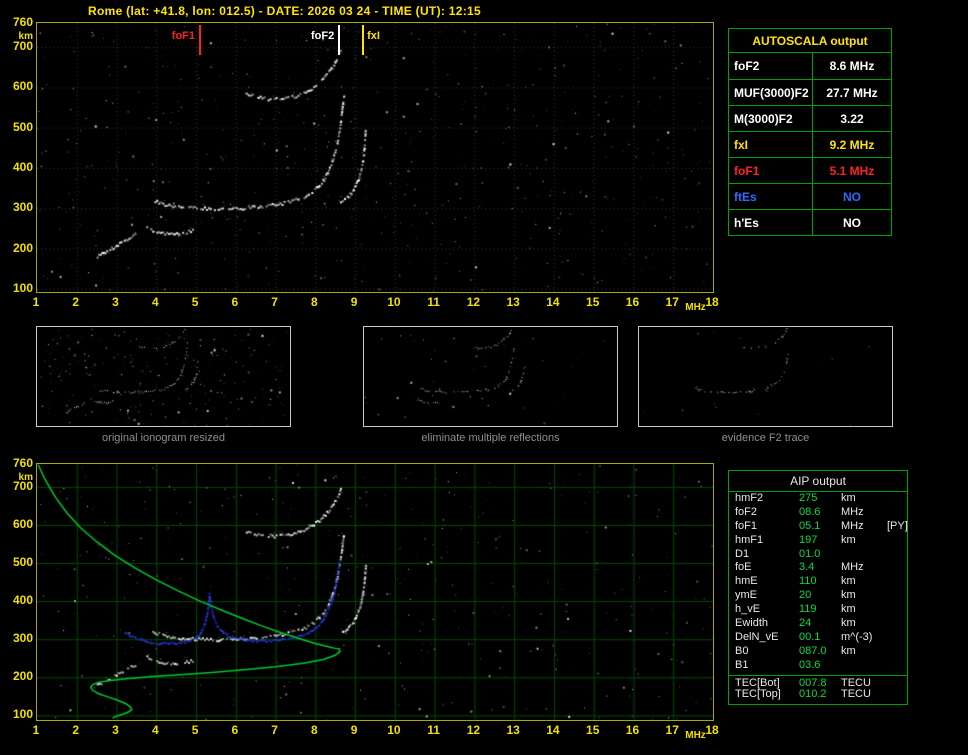  I want to click on autoscala-row-value: 8.6 MHz, so click(852, 66).